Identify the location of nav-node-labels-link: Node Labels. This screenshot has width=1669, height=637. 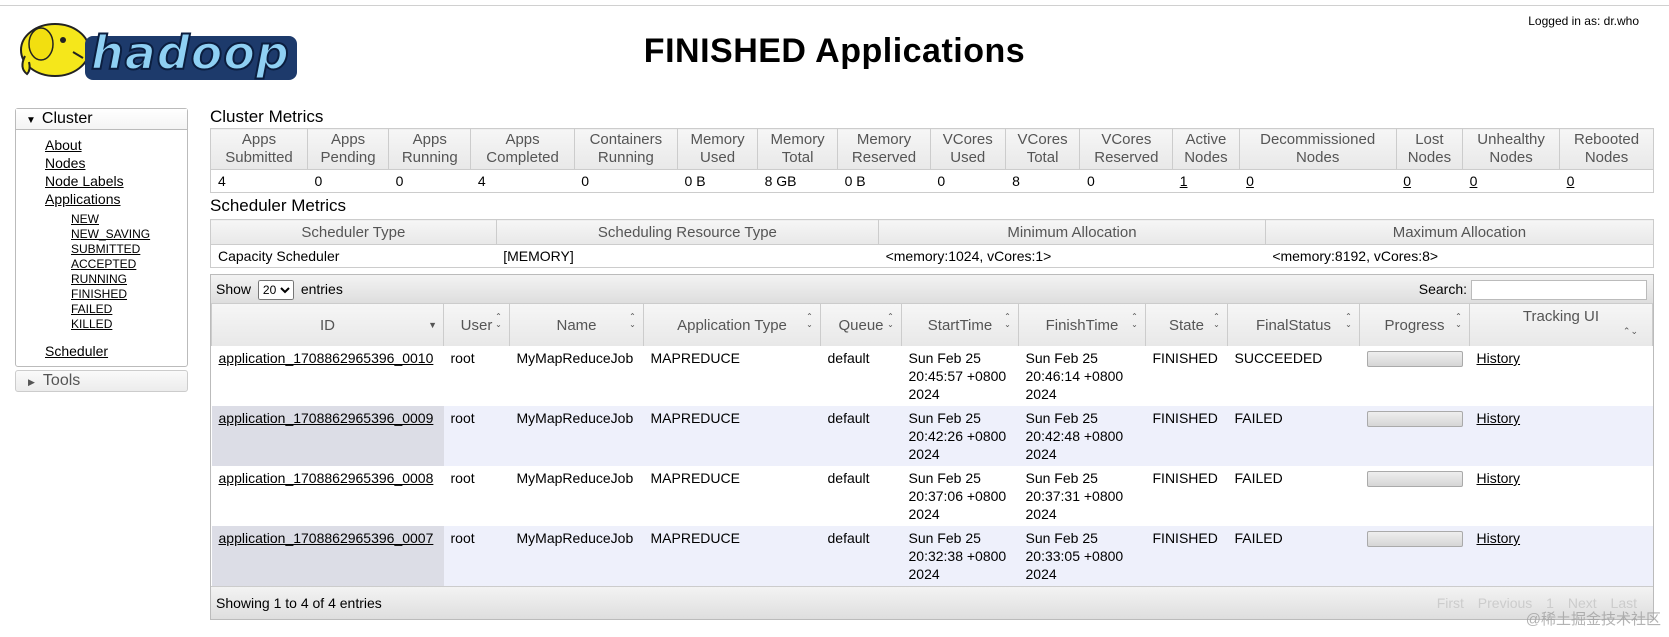
(101, 181).